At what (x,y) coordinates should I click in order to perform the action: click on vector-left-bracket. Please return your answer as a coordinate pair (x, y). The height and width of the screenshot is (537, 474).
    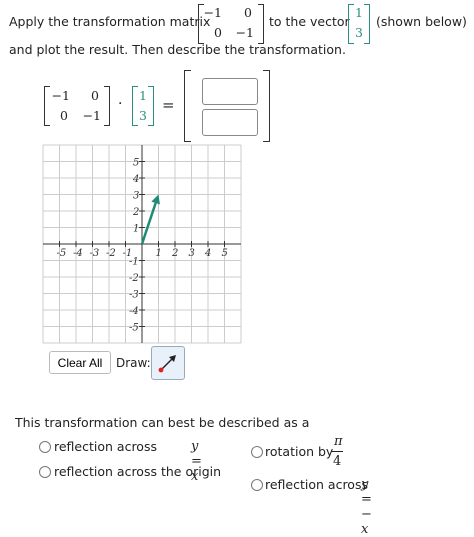
    Looking at the image, I should click on (351, 24).